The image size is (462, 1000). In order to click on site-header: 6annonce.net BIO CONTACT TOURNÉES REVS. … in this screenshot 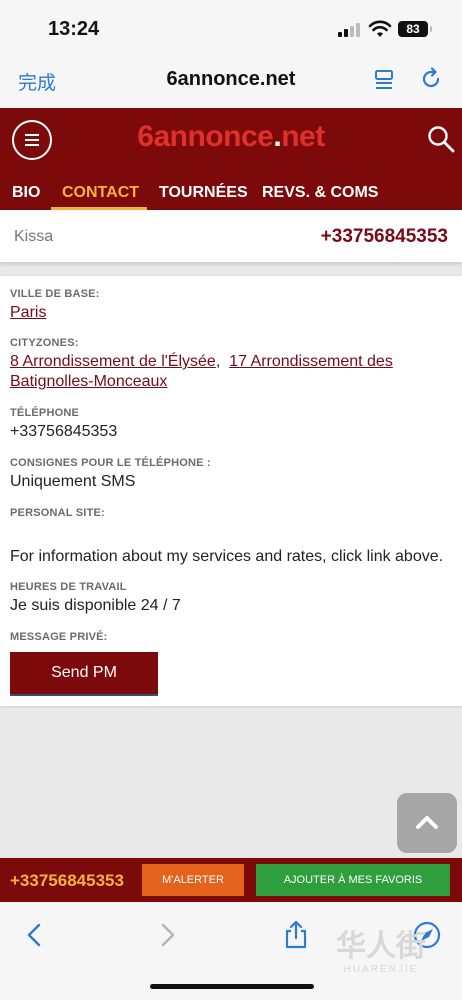, I will do `click(231, 159)`.